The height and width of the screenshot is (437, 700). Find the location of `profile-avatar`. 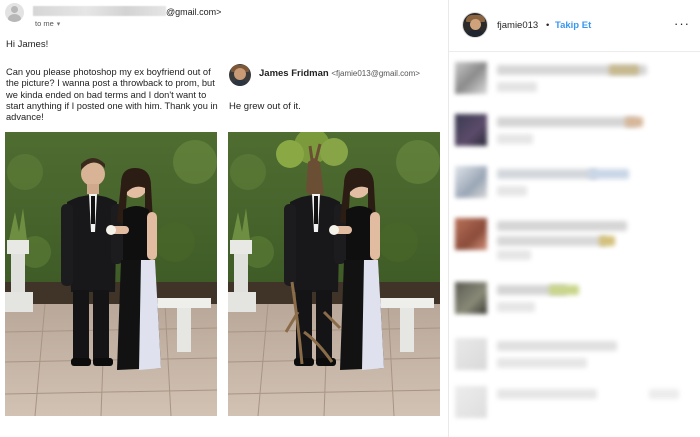

profile-avatar is located at coordinates (475, 25).